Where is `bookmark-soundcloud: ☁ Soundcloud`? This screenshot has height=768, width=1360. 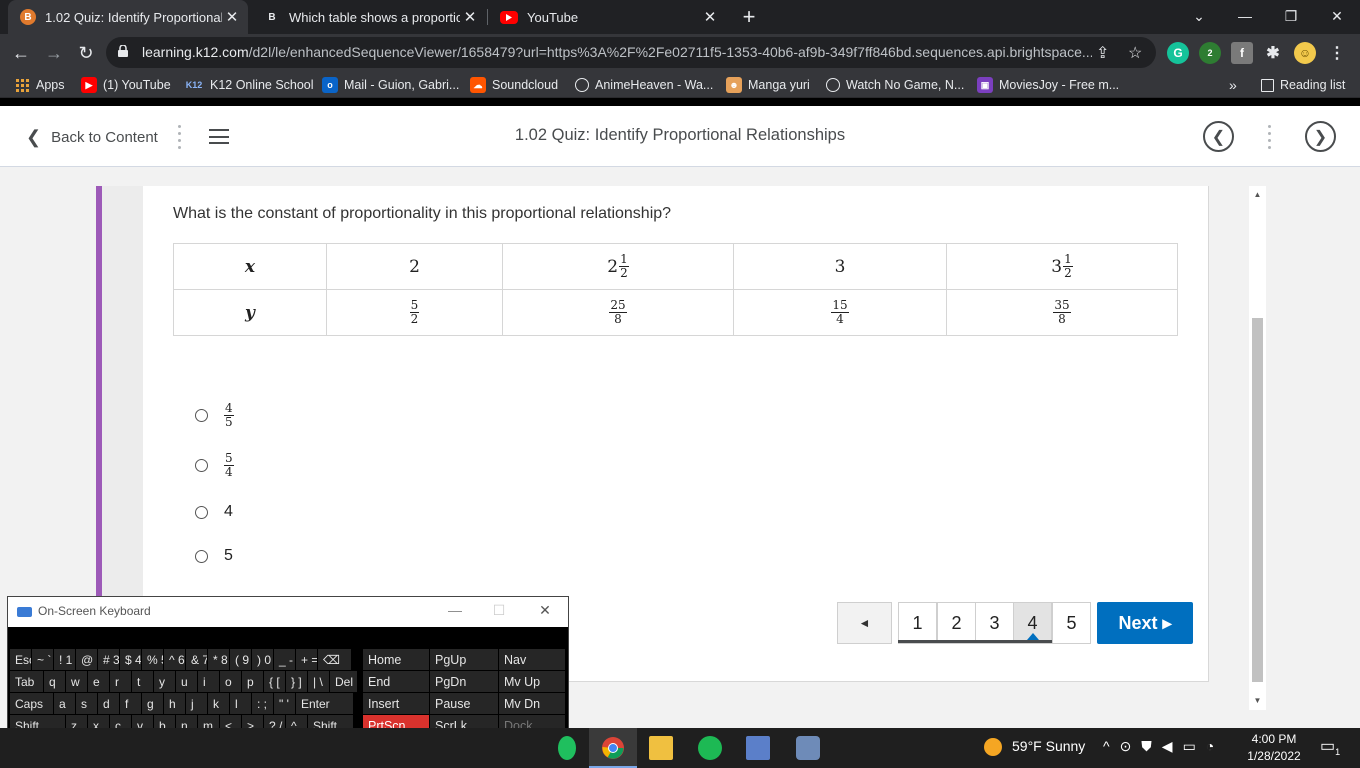 bookmark-soundcloud: ☁ Soundcloud is located at coordinates (514, 85).